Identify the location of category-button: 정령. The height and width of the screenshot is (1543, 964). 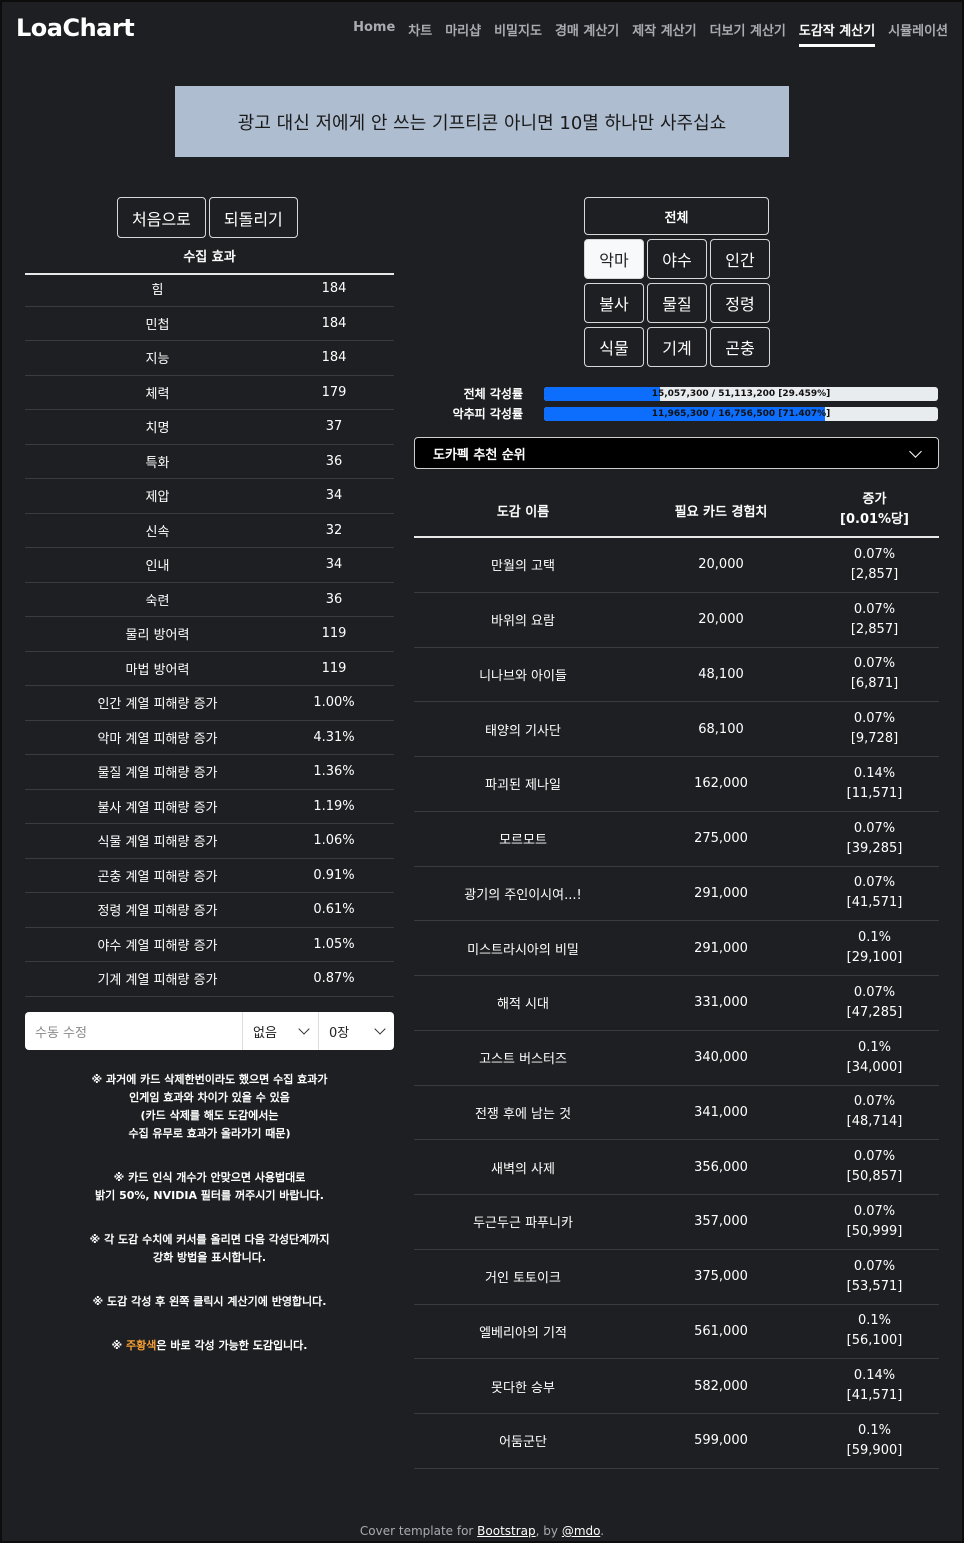
(740, 303).